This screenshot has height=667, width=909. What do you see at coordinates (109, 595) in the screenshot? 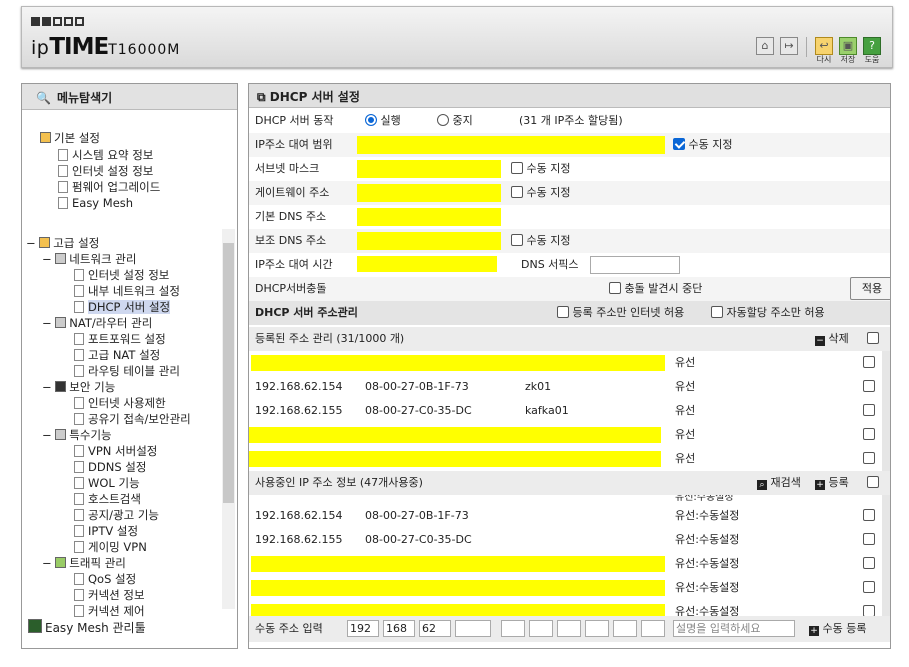
I see `tree-tr-conninfo: 커넥션 정보` at bounding box center [109, 595].